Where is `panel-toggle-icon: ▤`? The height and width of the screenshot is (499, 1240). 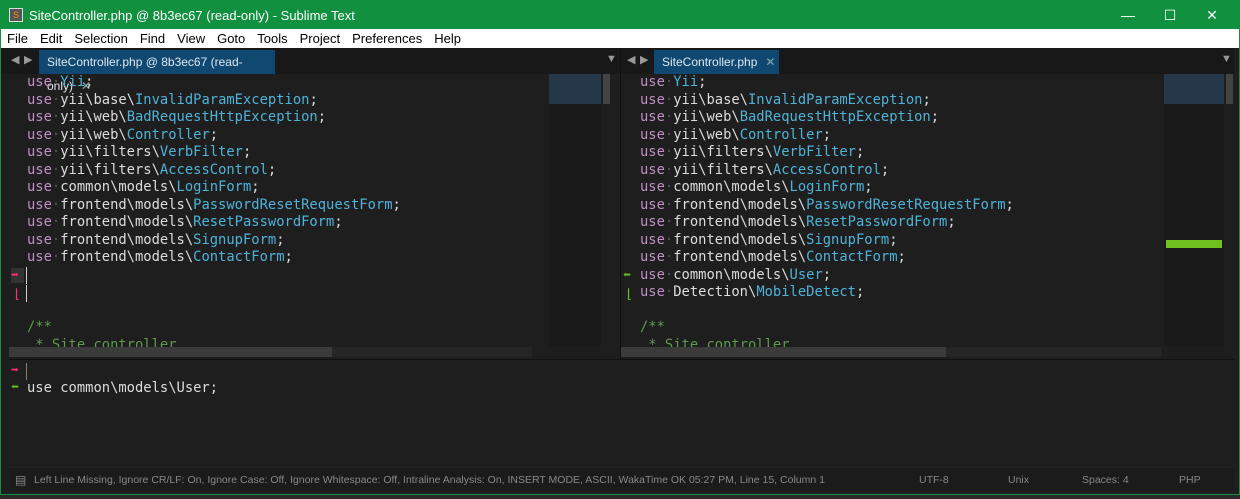
panel-toggle-icon: ▤ is located at coordinates (20, 480).